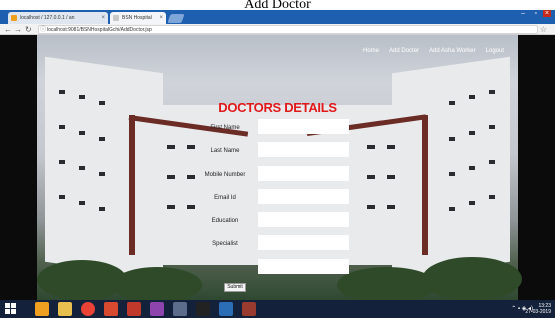 The height and width of the screenshot is (318, 555). I want to click on page-icon, so click(116, 18).